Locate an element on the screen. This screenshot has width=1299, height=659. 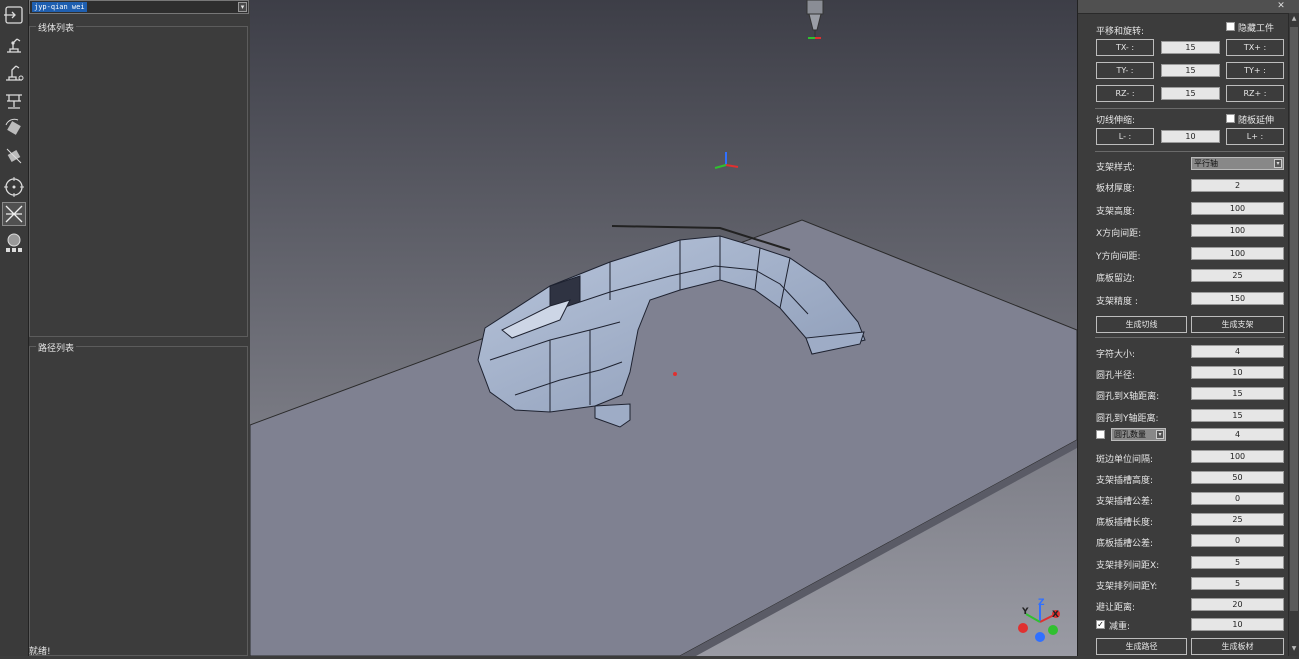
bracket-param-field-2: 100 is located at coordinates (1237, 230).